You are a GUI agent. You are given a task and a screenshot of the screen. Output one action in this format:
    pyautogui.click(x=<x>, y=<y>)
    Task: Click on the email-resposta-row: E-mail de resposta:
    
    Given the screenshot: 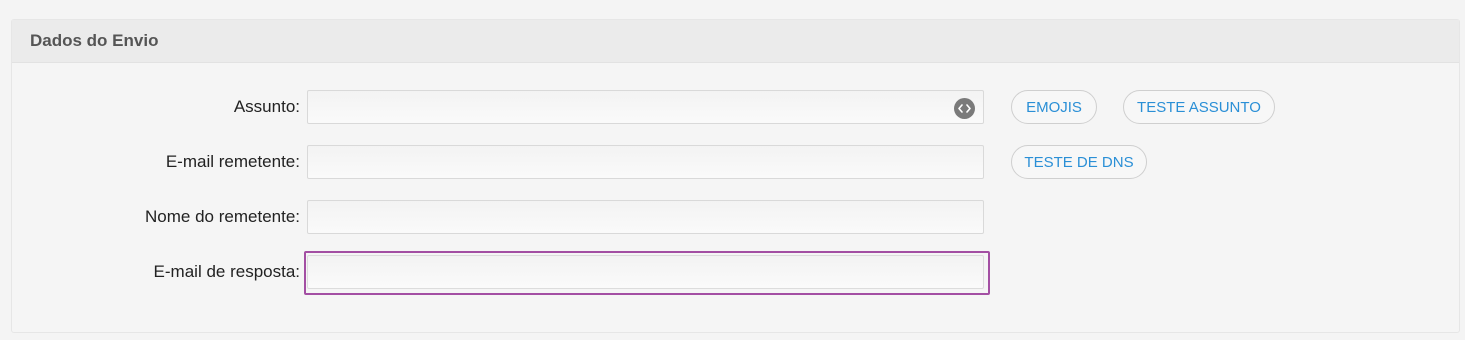 What is the action you would take?
    pyautogui.click(x=735, y=273)
    